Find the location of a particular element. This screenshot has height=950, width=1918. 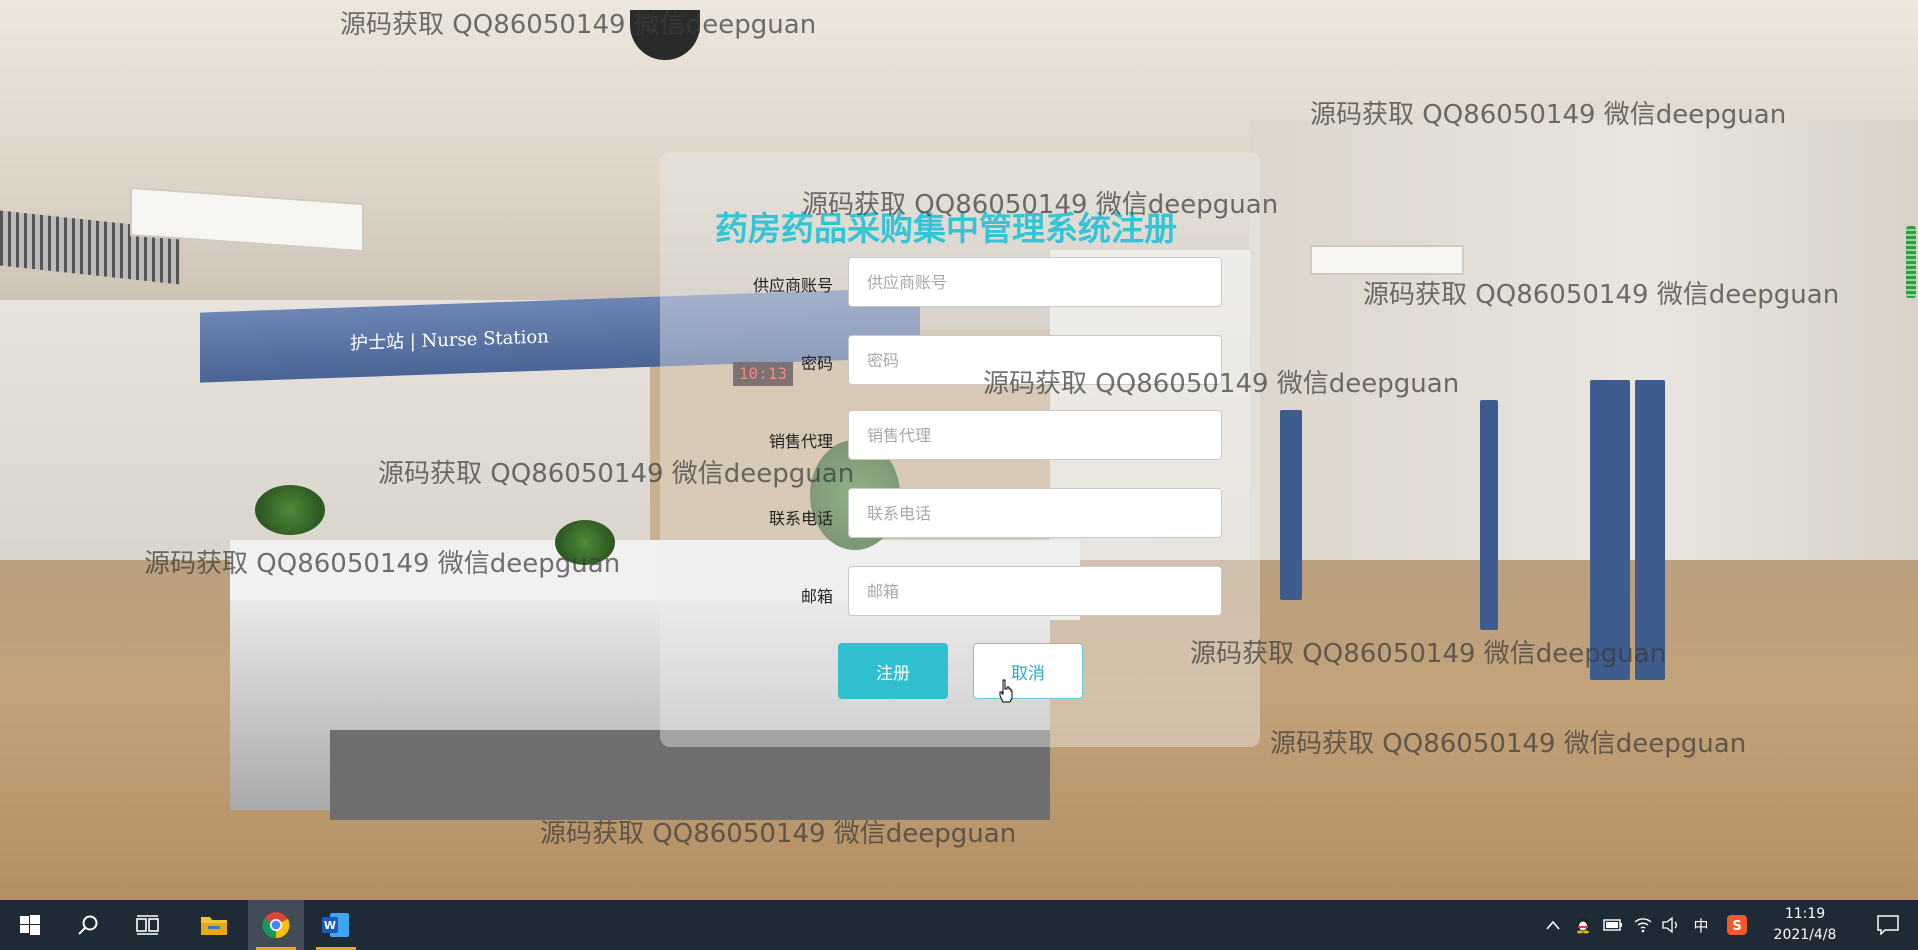

supplier-account-input is located at coordinates (1035, 282).